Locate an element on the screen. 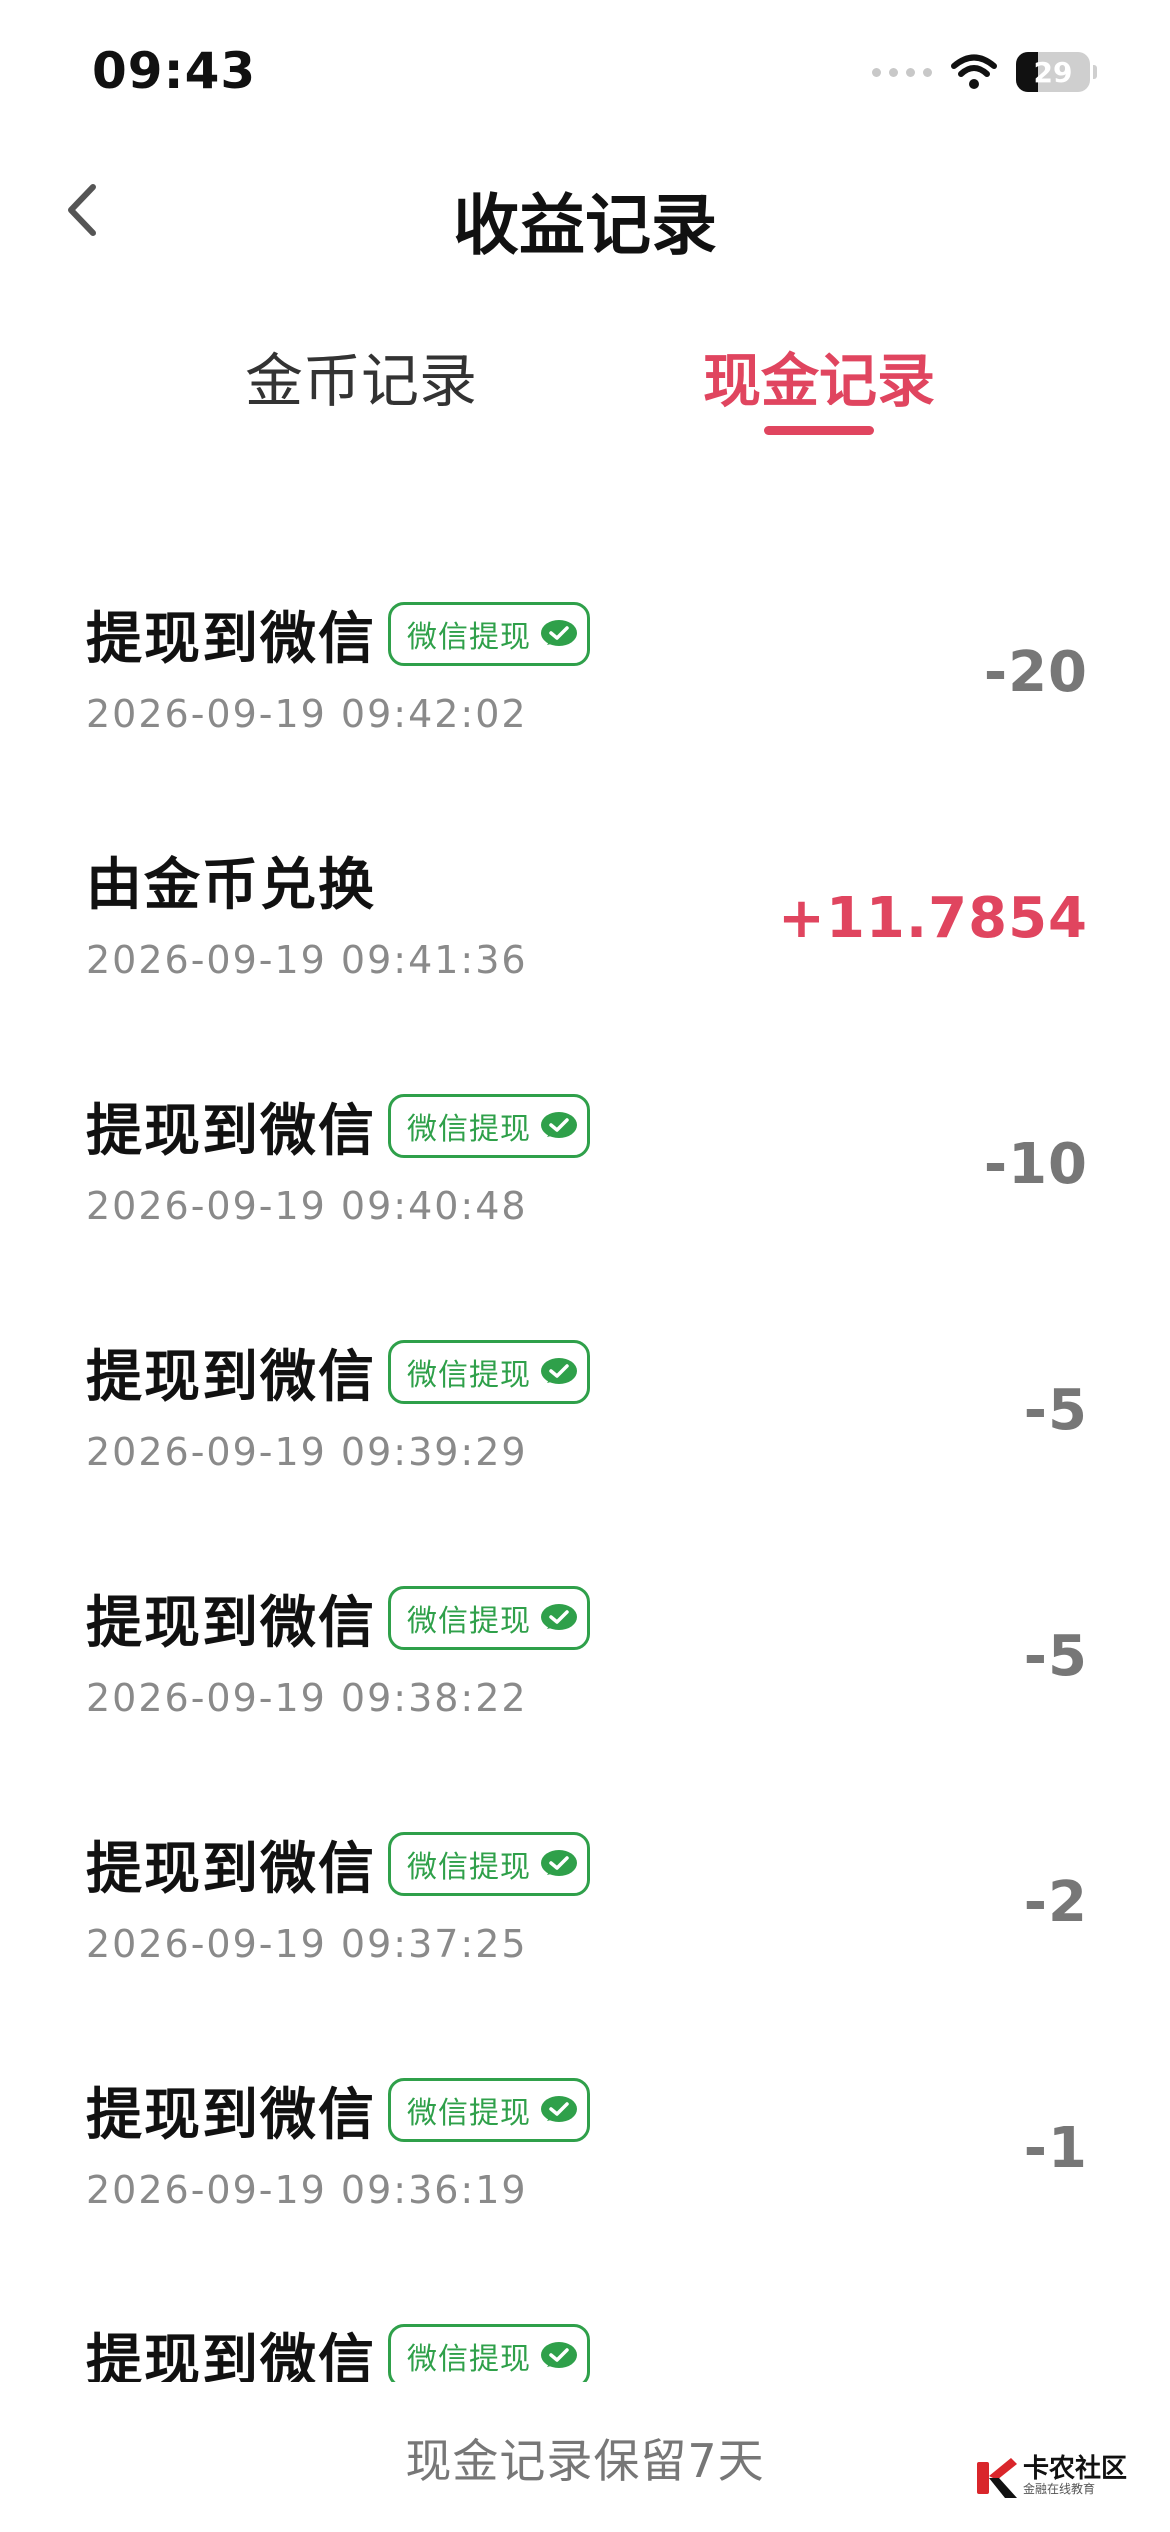  active-tab-indicator is located at coordinates (819, 430).